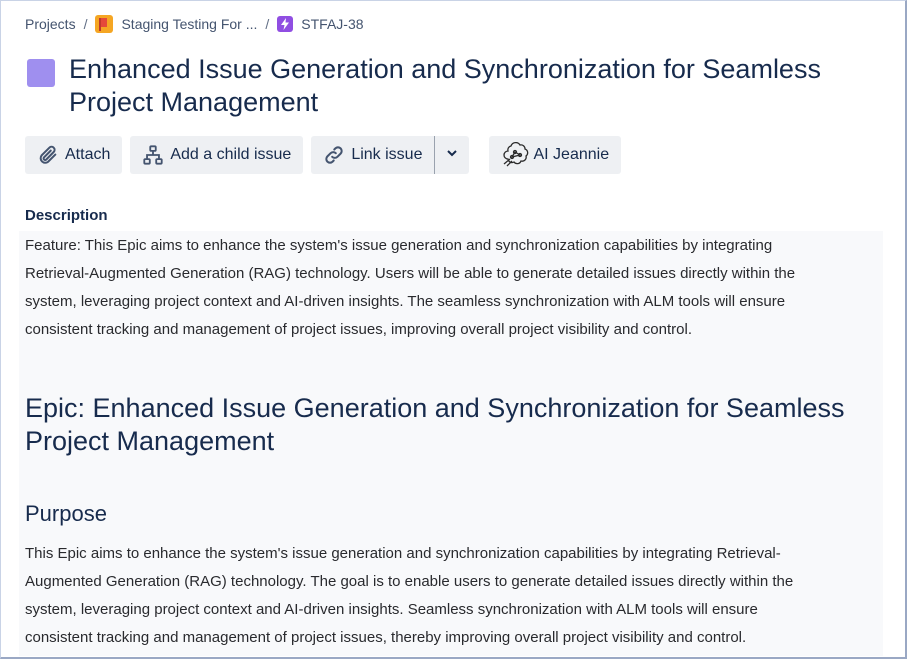  I want to click on project-flag-icon, so click(104, 24).